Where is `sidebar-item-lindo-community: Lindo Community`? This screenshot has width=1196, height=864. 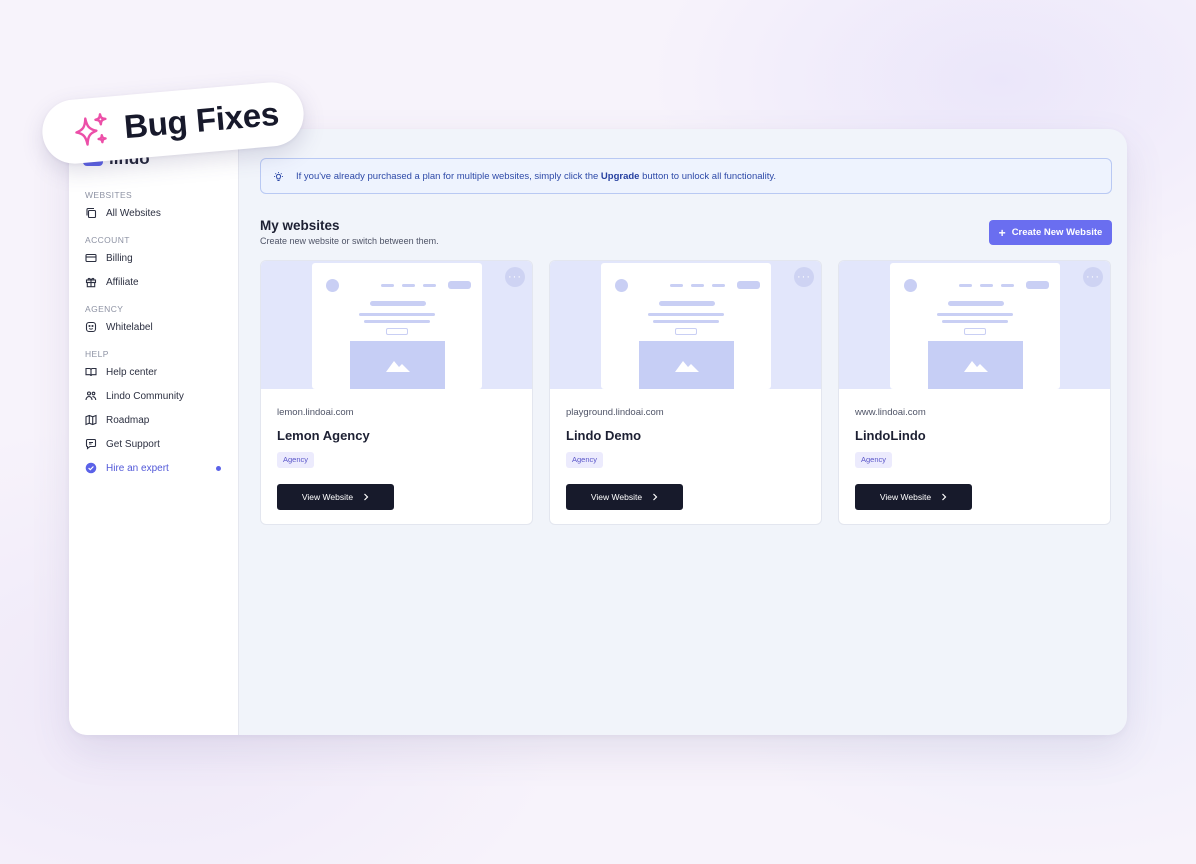 sidebar-item-lindo-community: Lindo Community is located at coordinates (155, 396).